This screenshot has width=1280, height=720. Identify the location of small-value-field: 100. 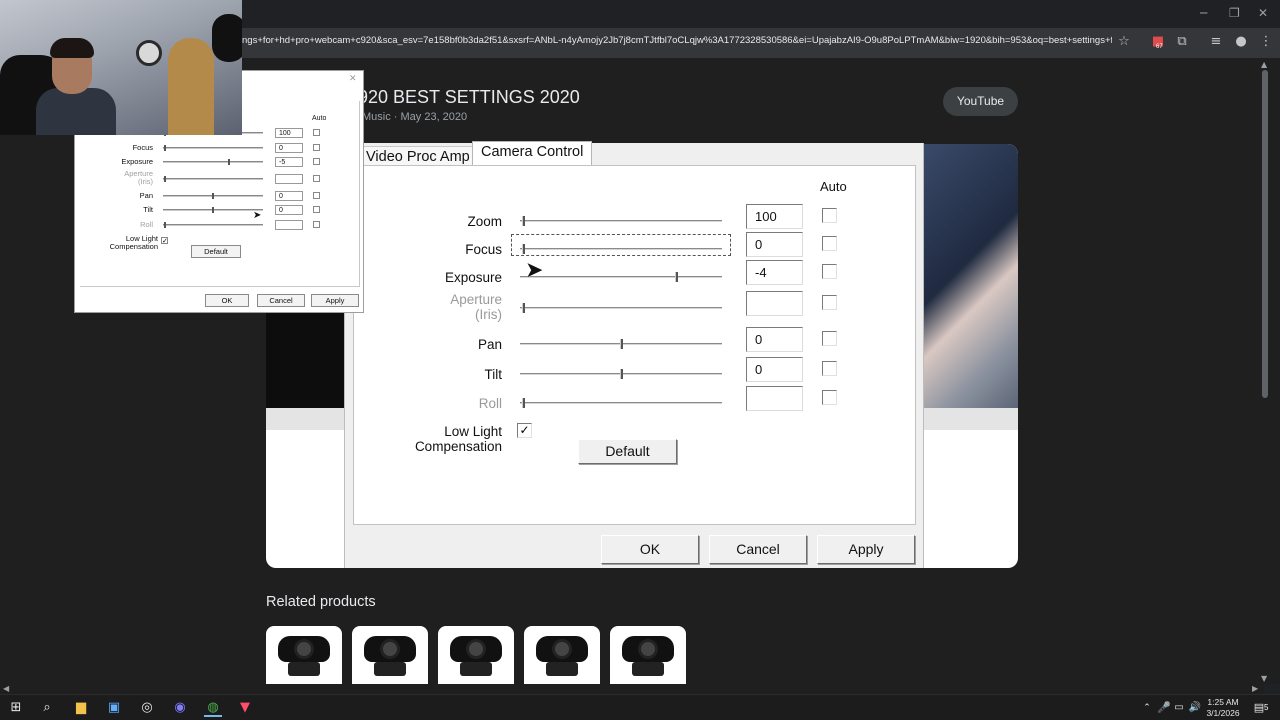
(289, 133).